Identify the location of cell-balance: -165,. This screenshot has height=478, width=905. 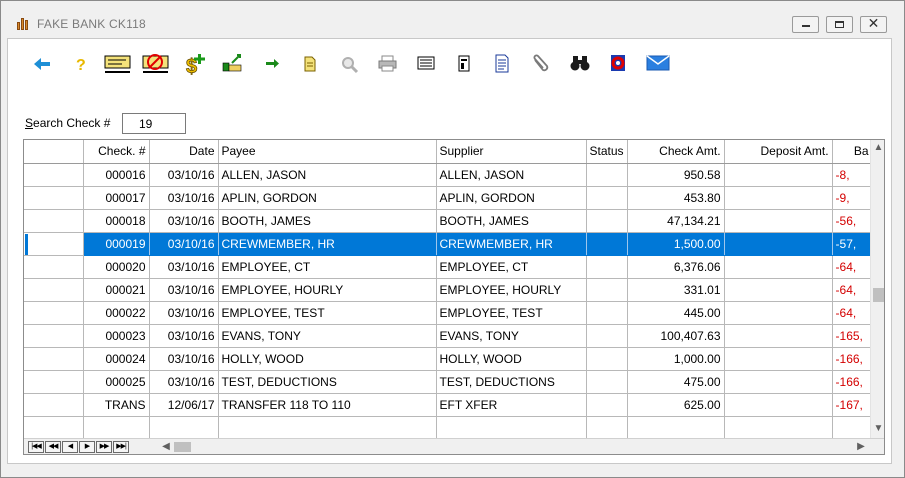
(852, 336).